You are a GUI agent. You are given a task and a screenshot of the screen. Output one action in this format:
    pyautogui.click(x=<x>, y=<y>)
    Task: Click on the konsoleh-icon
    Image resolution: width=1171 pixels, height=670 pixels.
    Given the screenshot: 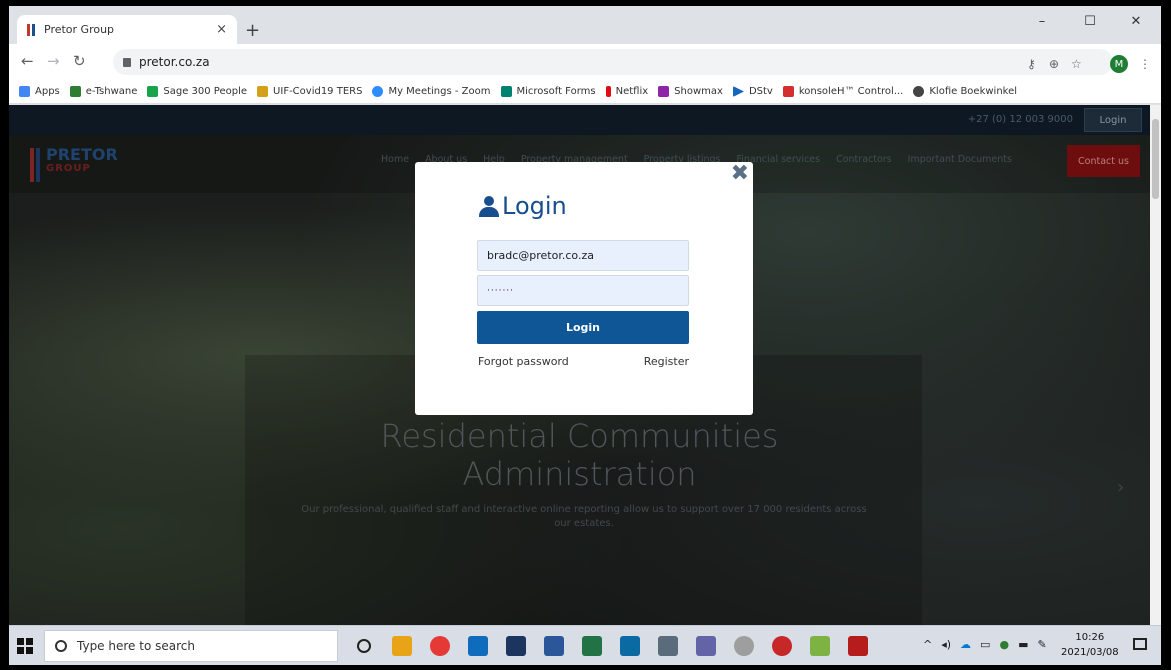 What is the action you would take?
    pyautogui.click(x=788, y=91)
    